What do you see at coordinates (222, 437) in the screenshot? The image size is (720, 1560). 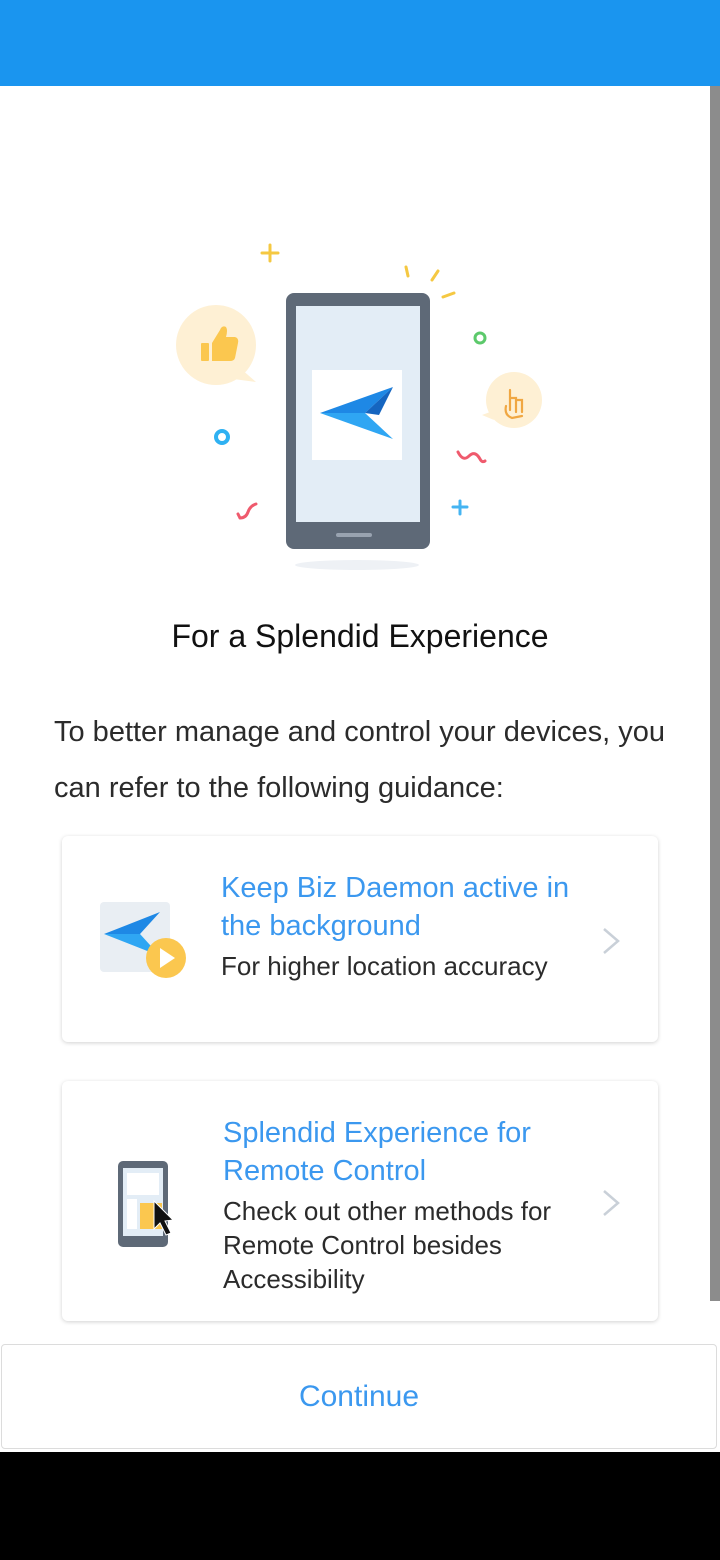 I see `decor-ring-icon` at bounding box center [222, 437].